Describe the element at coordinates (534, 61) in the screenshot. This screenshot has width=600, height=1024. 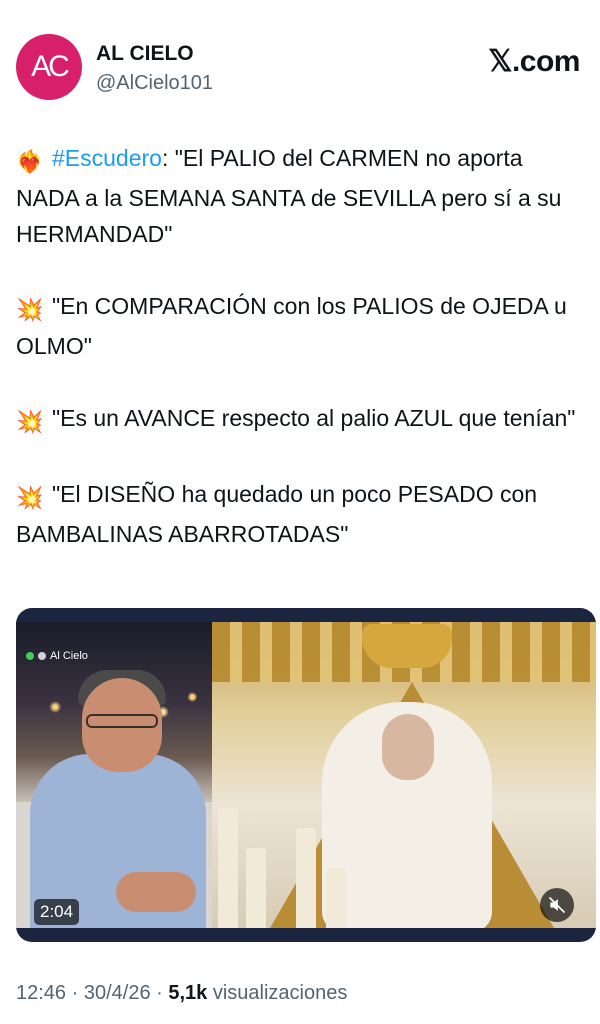
I see `x-logo: 𝕏.com` at that location.